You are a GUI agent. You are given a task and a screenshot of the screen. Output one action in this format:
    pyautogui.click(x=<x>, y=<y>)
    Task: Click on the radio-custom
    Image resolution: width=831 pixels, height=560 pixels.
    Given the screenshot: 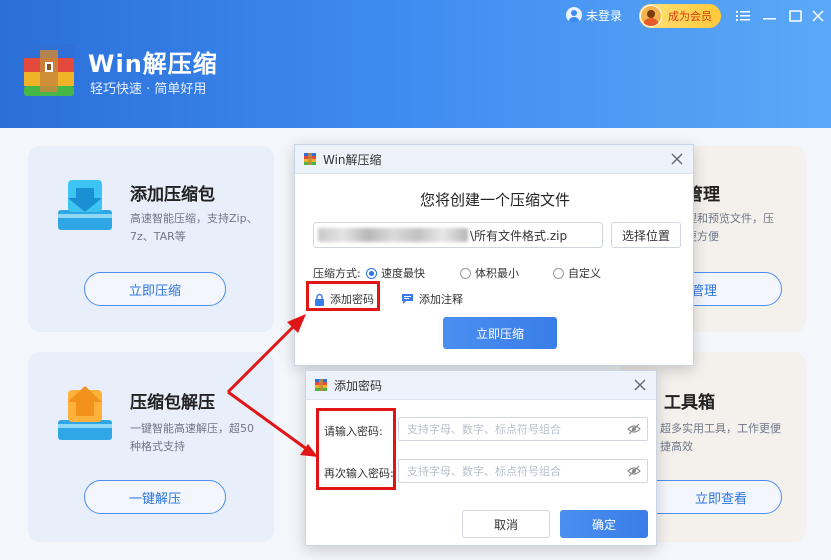 What is the action you would take?
    pyautogui.click(x=558, y=273)
    